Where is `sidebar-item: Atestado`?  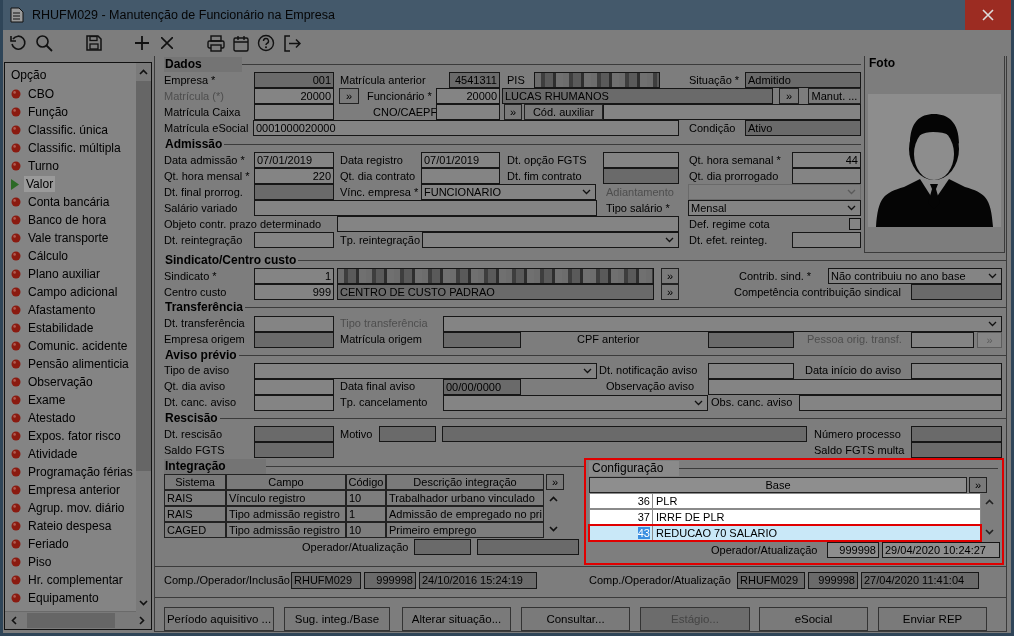
sidebar-item: Atestado is located at coordinates (44, 418).